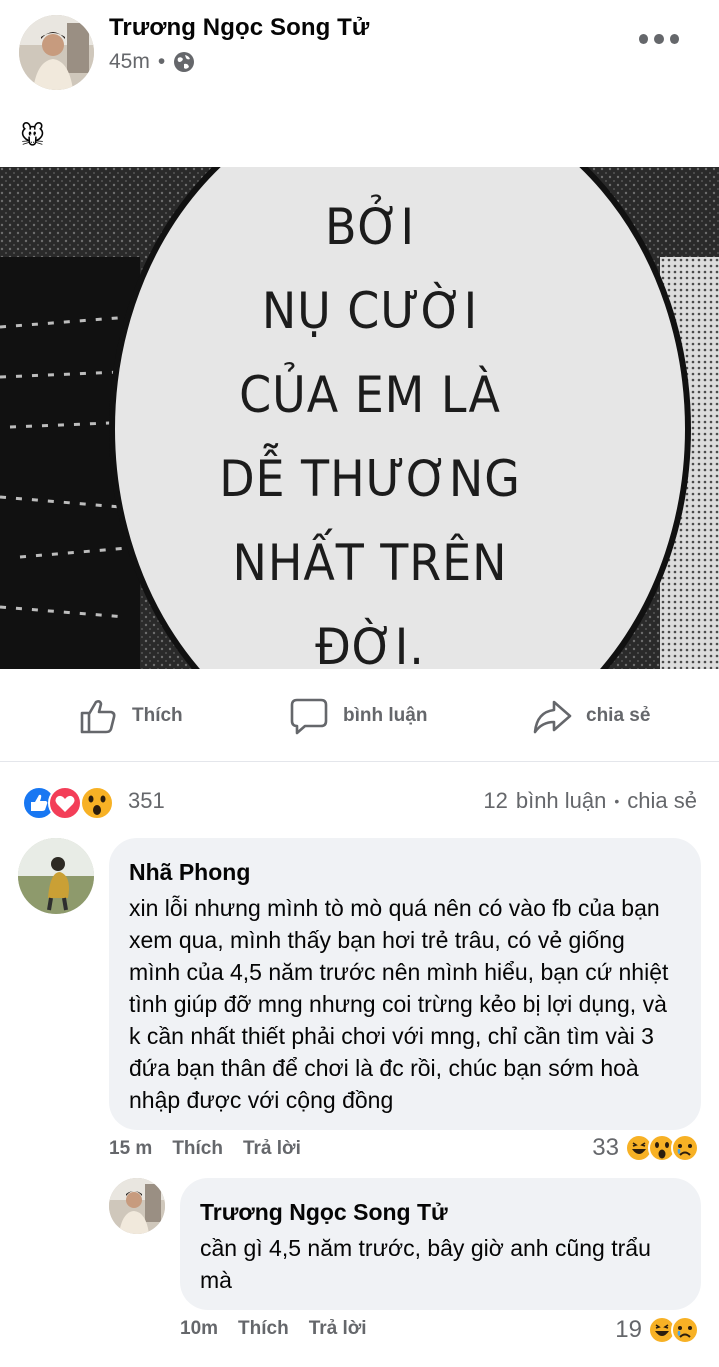  What do you see at coordinates (385, 715) in the screenshot?
I see `comment-label: bình luận` at bounding box center [385, 715].